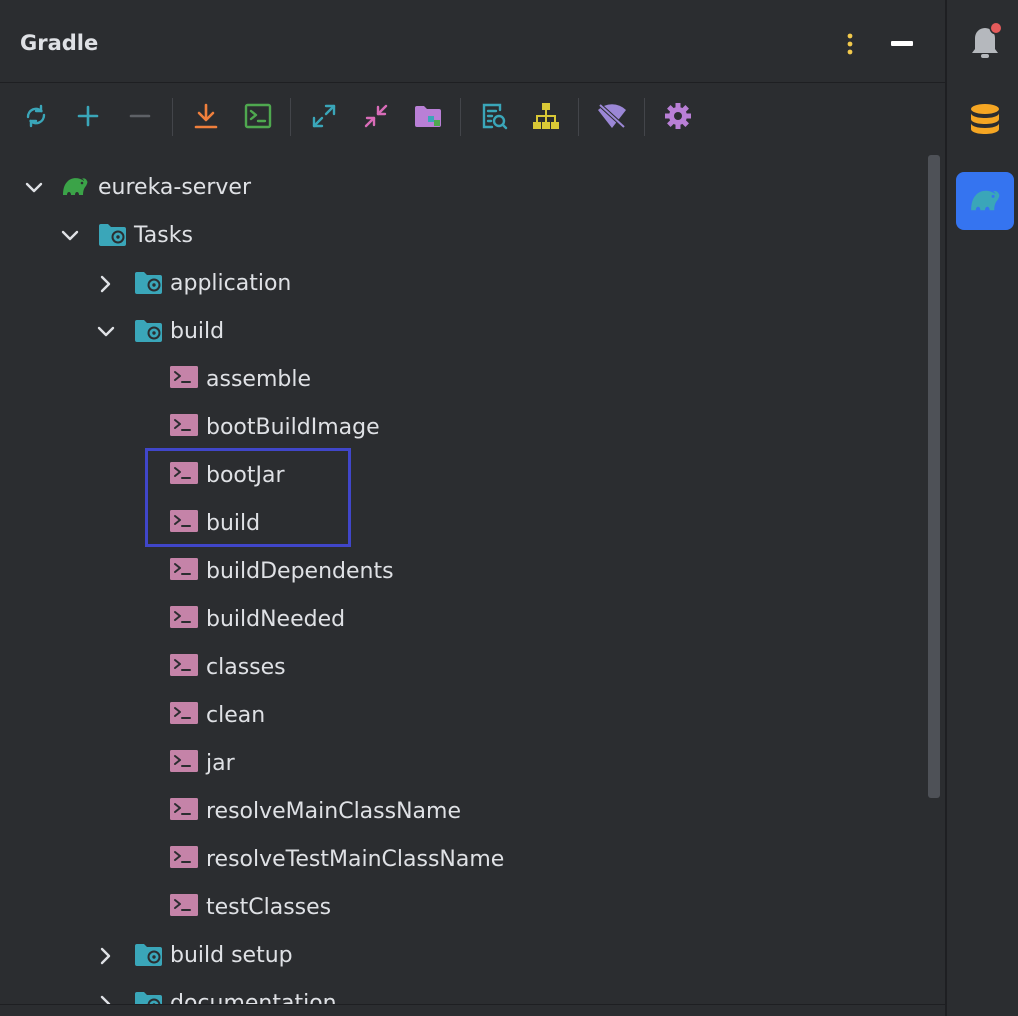  I want to click on gradle-toolbar, so click(472, 118).